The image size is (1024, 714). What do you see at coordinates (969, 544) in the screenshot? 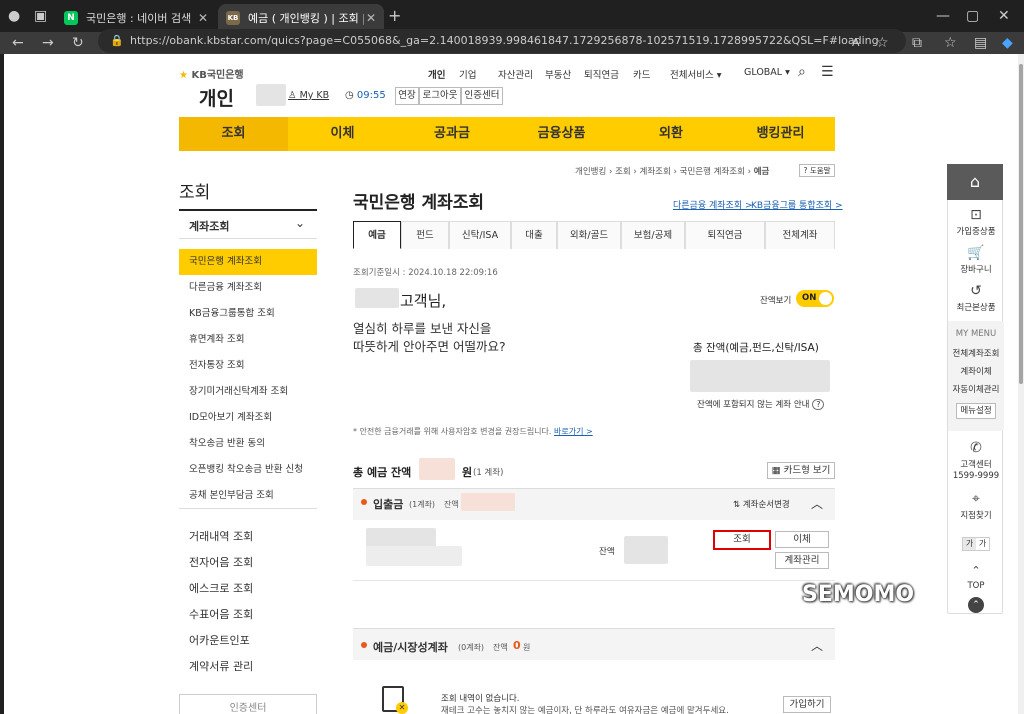
I see `font-small-button: 가` at bounding box center [969, 544].